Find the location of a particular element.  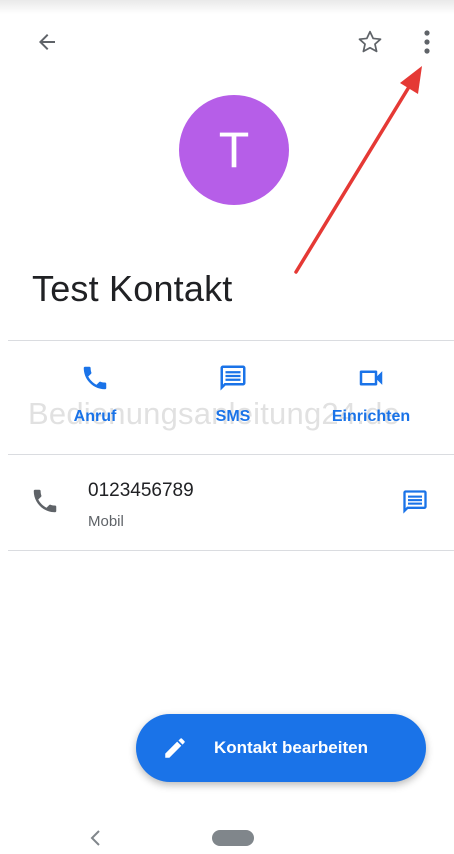

arrow-back-icon is located at coordinates (47, 42).